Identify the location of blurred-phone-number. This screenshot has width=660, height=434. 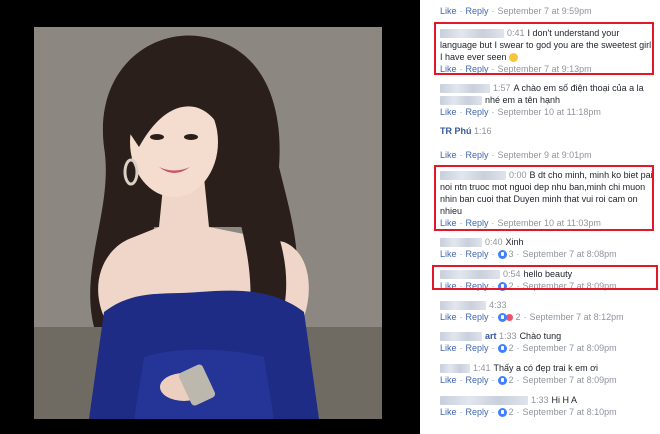
(461, 101).